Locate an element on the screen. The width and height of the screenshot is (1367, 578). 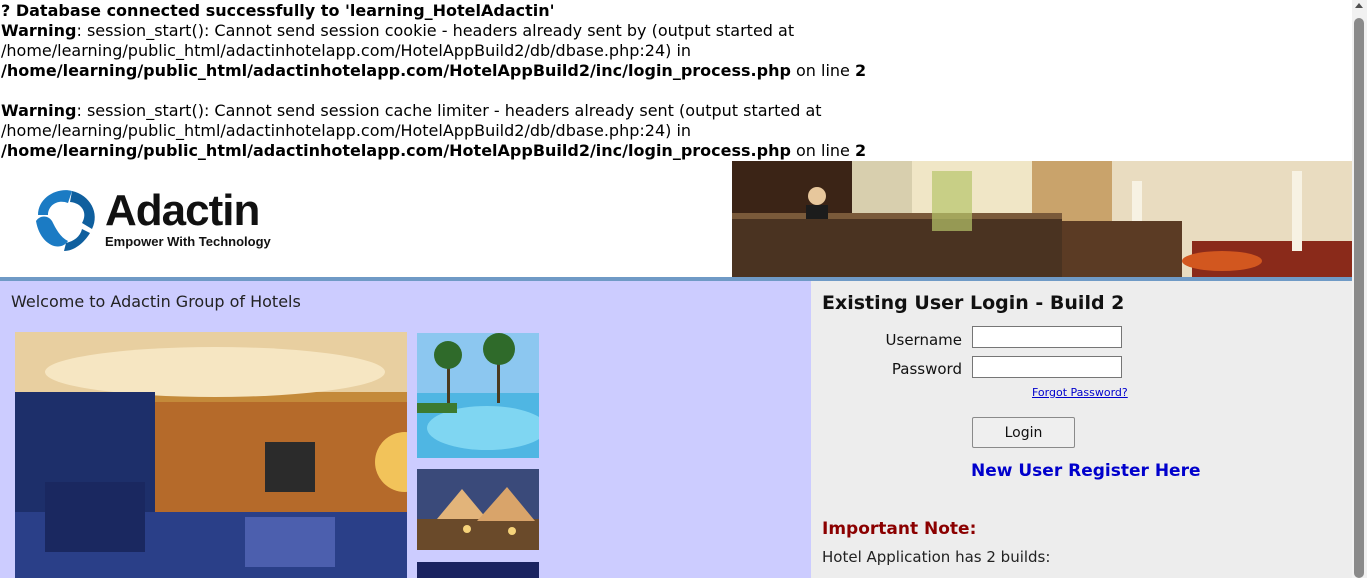
tent-resort-photo is located at coordinates (478, 509).